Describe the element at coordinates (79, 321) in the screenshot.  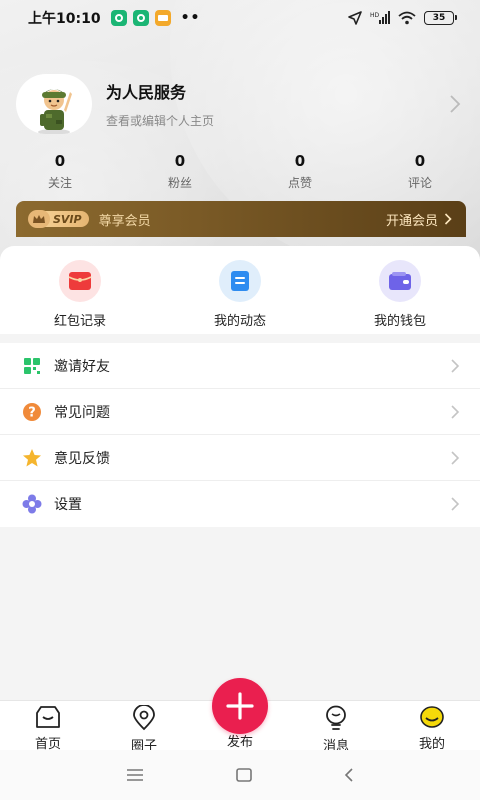
I see `quick-action-label: 红包记录` at that location.